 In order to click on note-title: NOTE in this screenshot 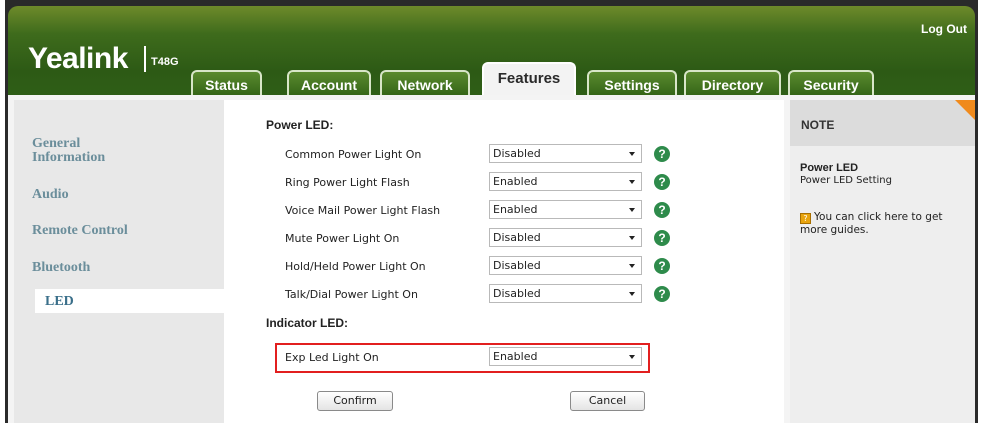, I will do `click(818, 125)`.